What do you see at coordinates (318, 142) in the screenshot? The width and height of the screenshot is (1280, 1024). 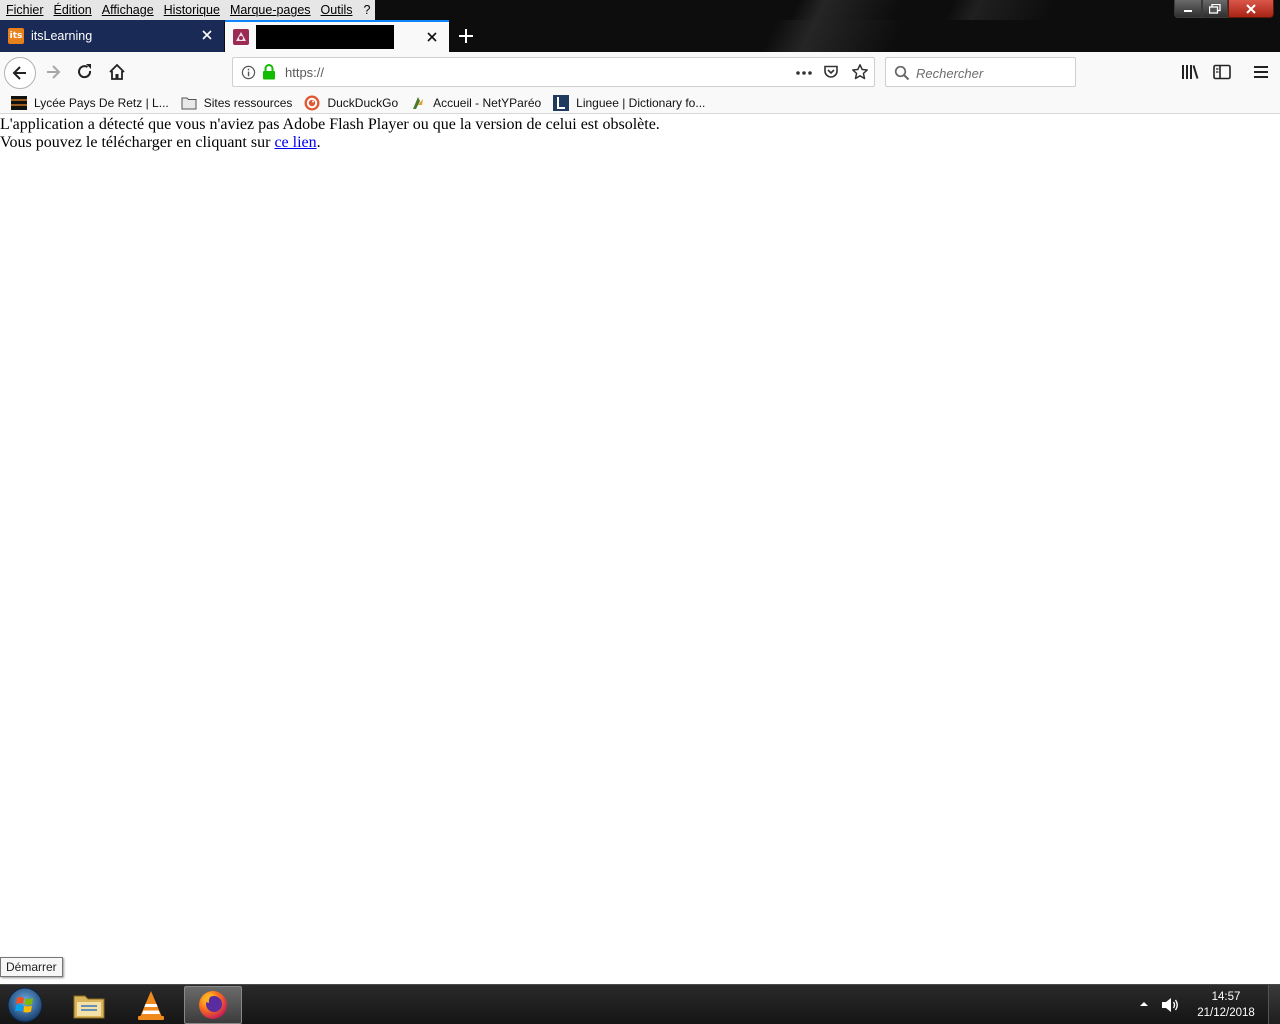 I see `download-text-end: .` at bounding box center [318, 142].